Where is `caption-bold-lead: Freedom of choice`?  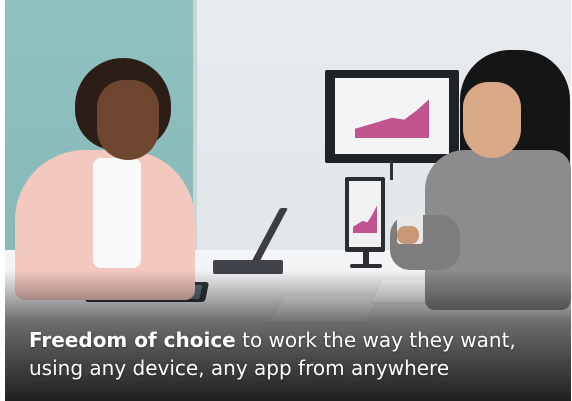 caption-bold-lead: Freedom of choice is located at coordinates (132, 340).